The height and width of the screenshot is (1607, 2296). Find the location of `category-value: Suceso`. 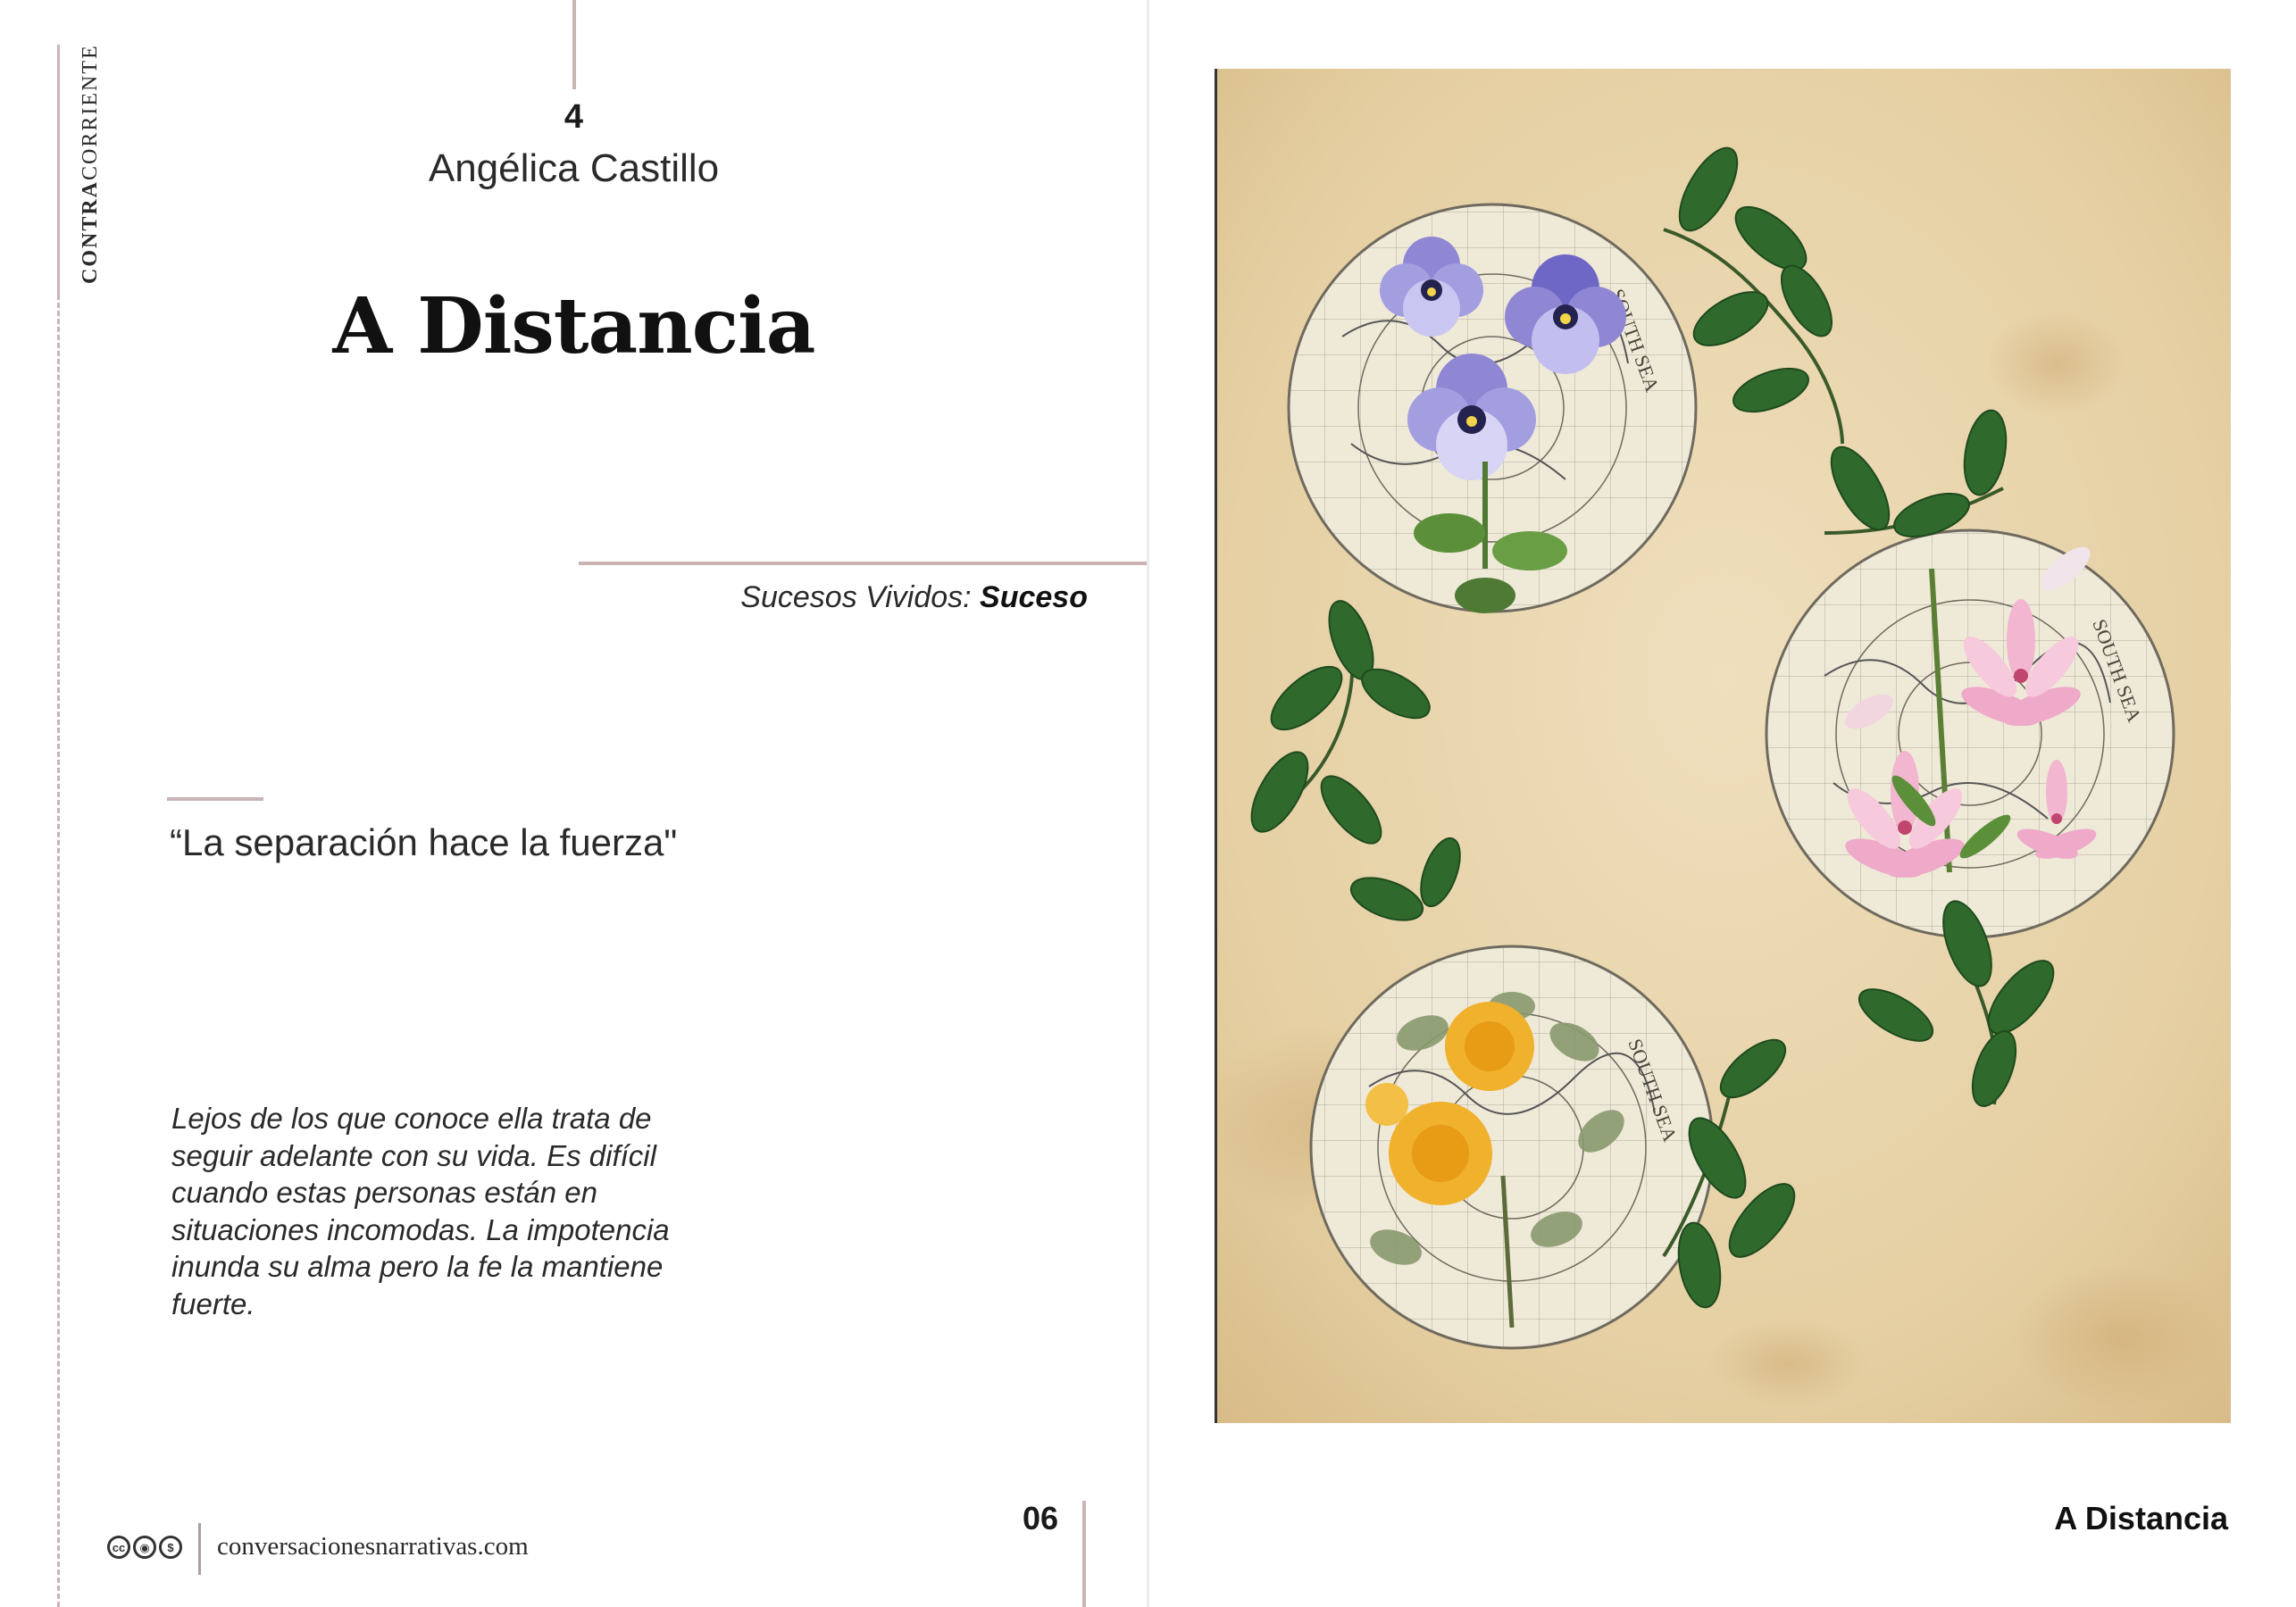

category-value: Suceso is located at coordinates (1034, 597).